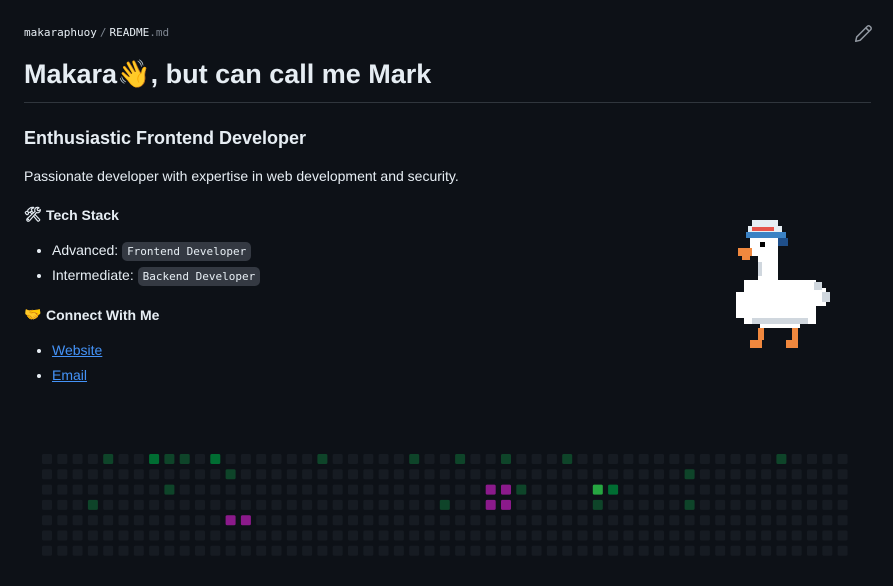 This screenshot has height=586, width=893. I want to click on hammer-wrench-icon: 🛠, so click(33, 214).